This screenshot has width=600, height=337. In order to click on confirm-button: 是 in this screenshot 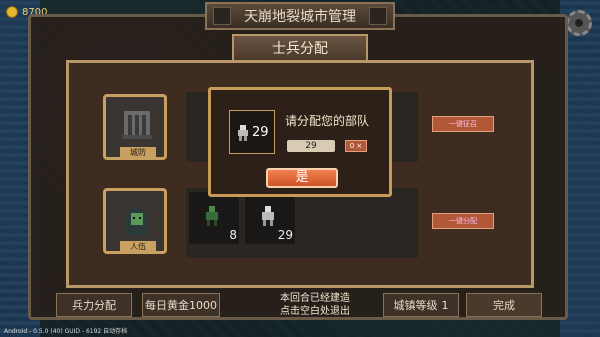, I will do `click(302, 178)`.